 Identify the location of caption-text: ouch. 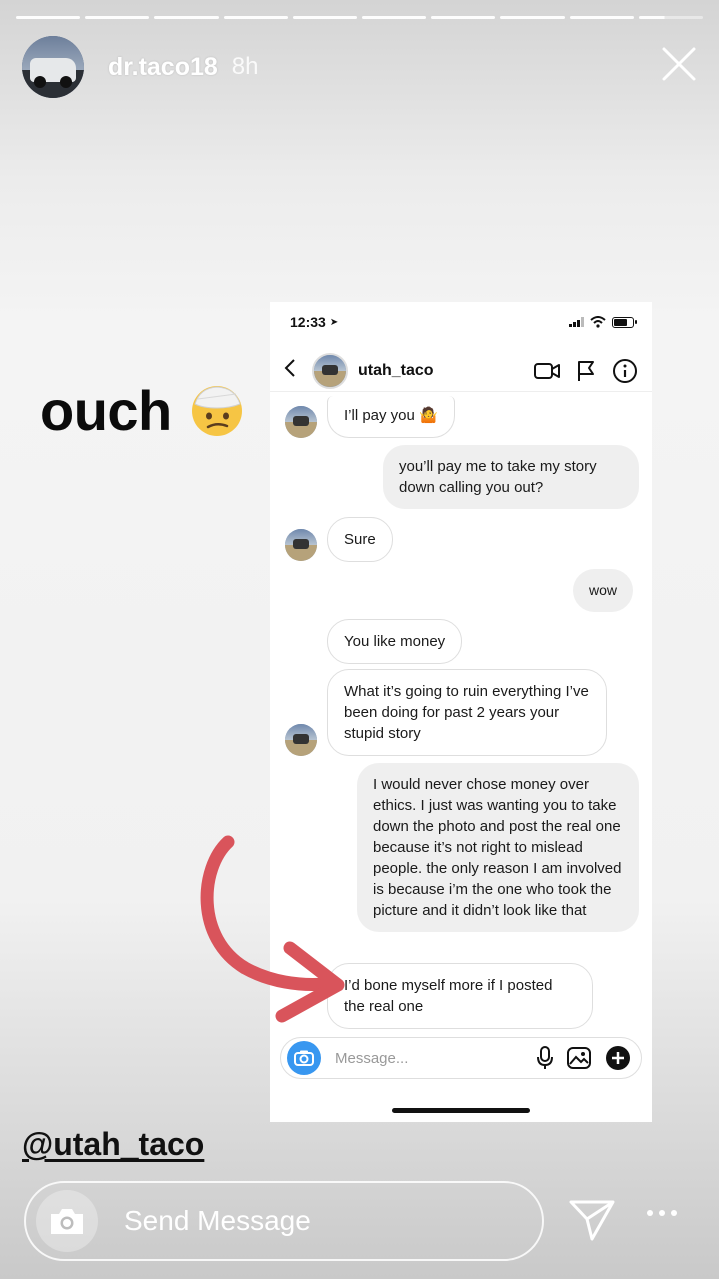
(106, 410).